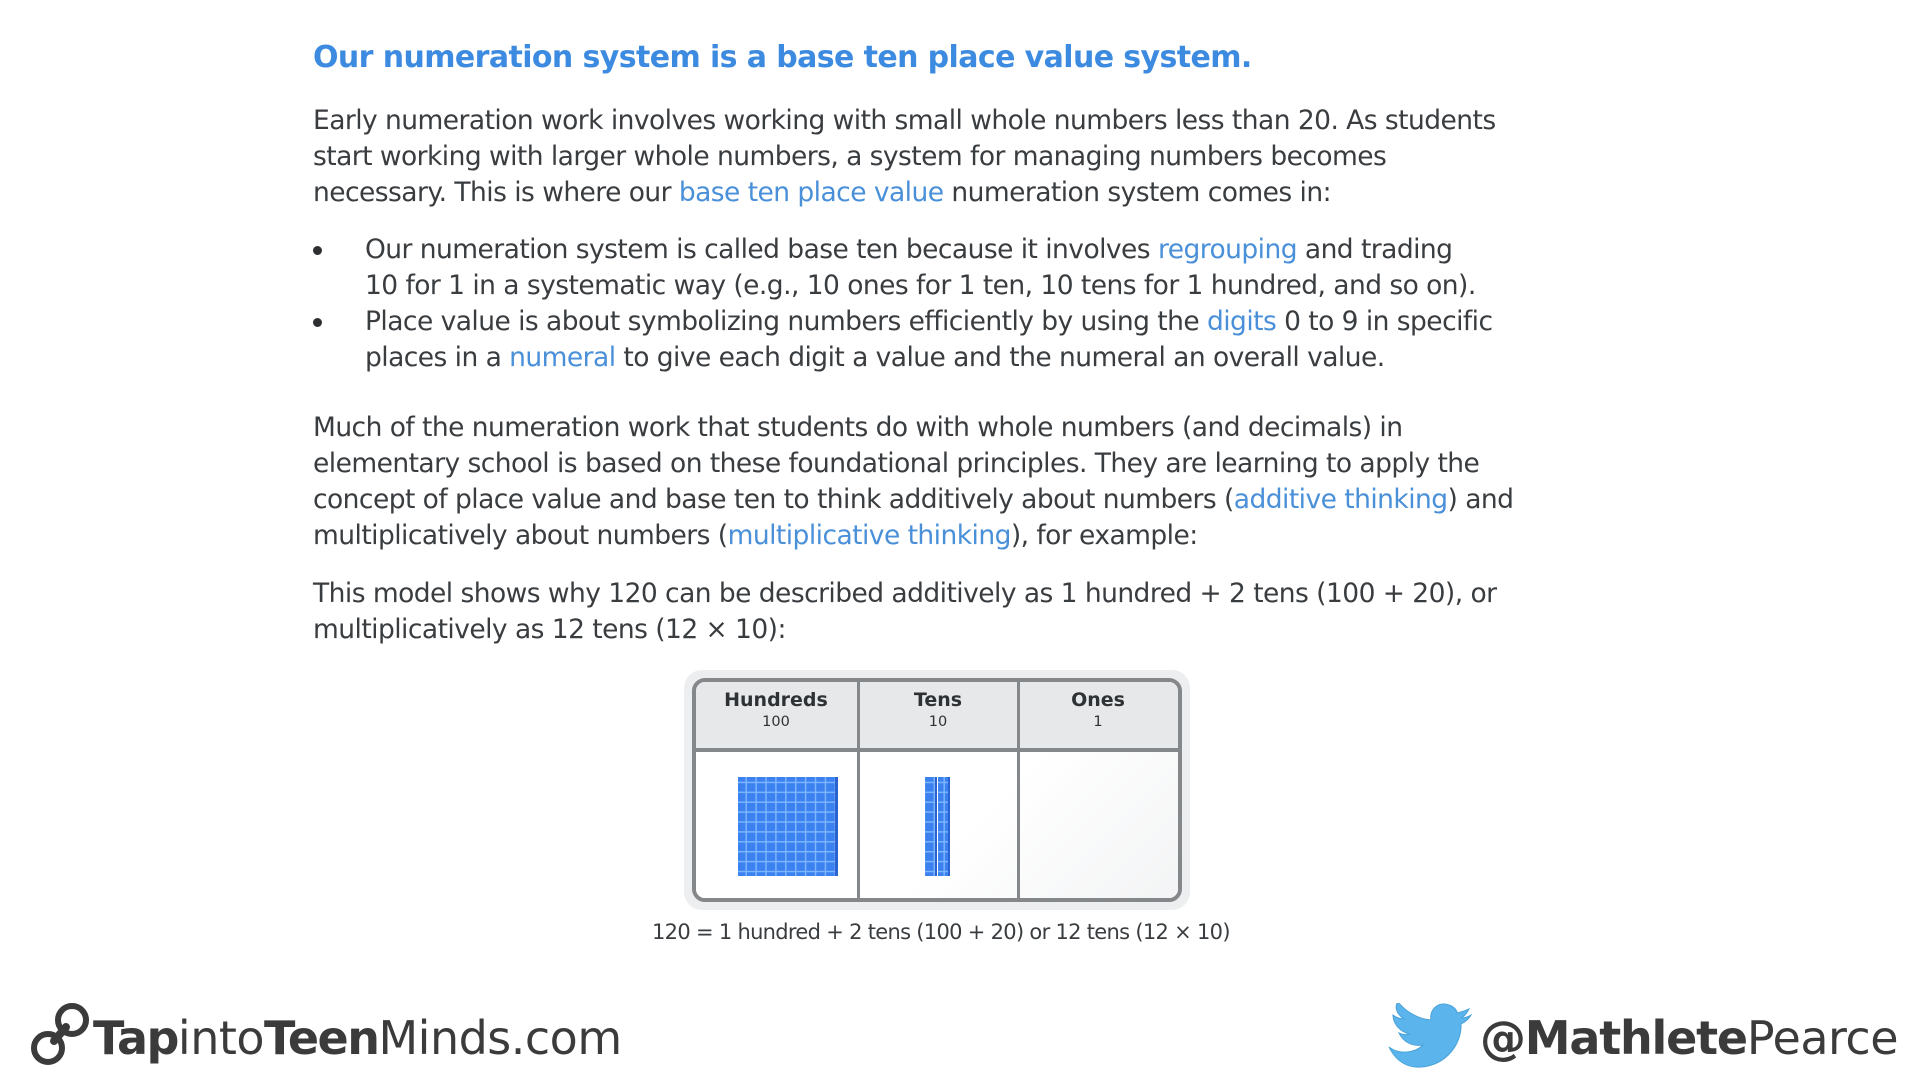 Image resolution: width=1920 pixels, height=1080 pixels. Describe the element at coordinates (221, 1038) in the screenshot. I see `text-segment: into` at that location.